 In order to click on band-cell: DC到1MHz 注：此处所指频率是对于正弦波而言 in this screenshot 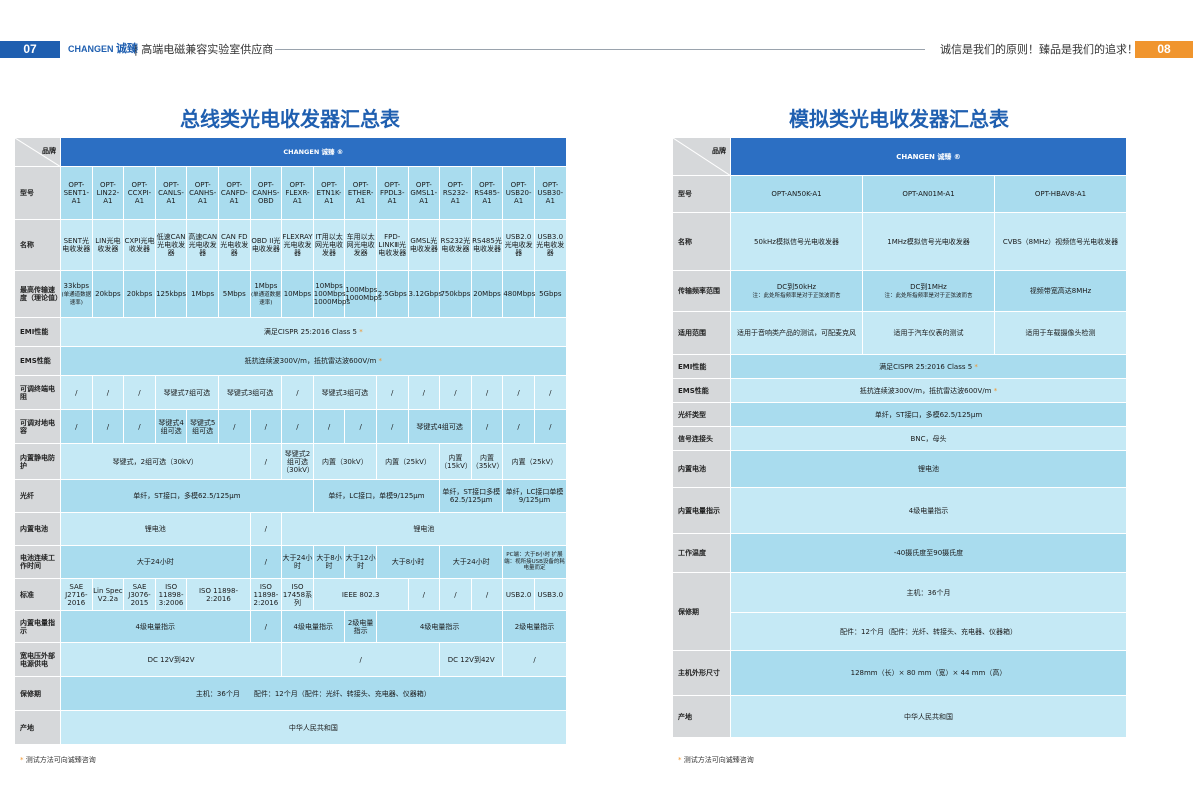, I will do `click(928, 291)`.